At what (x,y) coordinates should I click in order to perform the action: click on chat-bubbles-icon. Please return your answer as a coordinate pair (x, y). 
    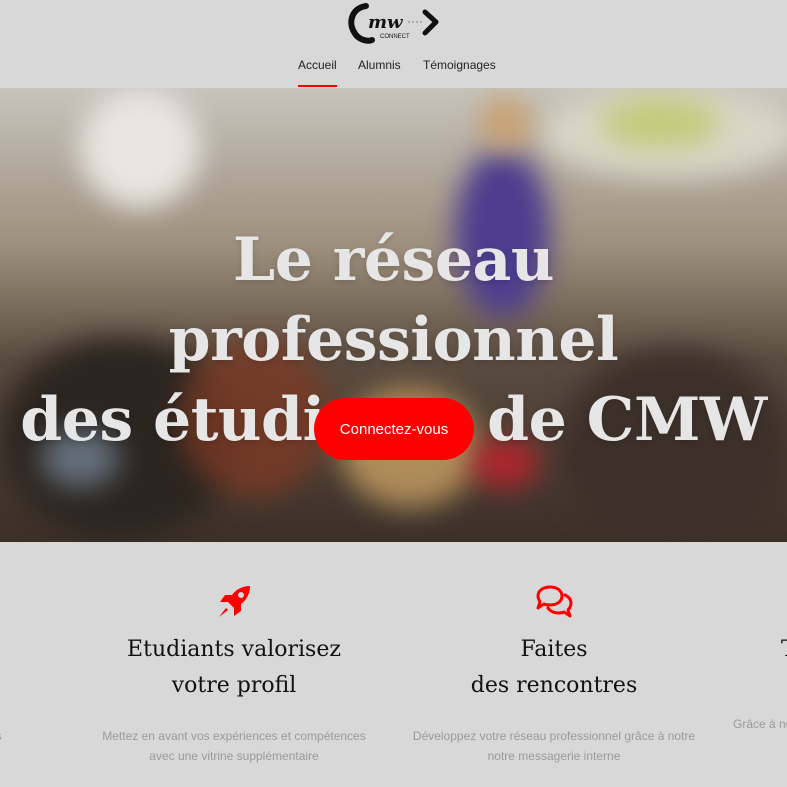
    Looking at the image, I should click on (554, 601).